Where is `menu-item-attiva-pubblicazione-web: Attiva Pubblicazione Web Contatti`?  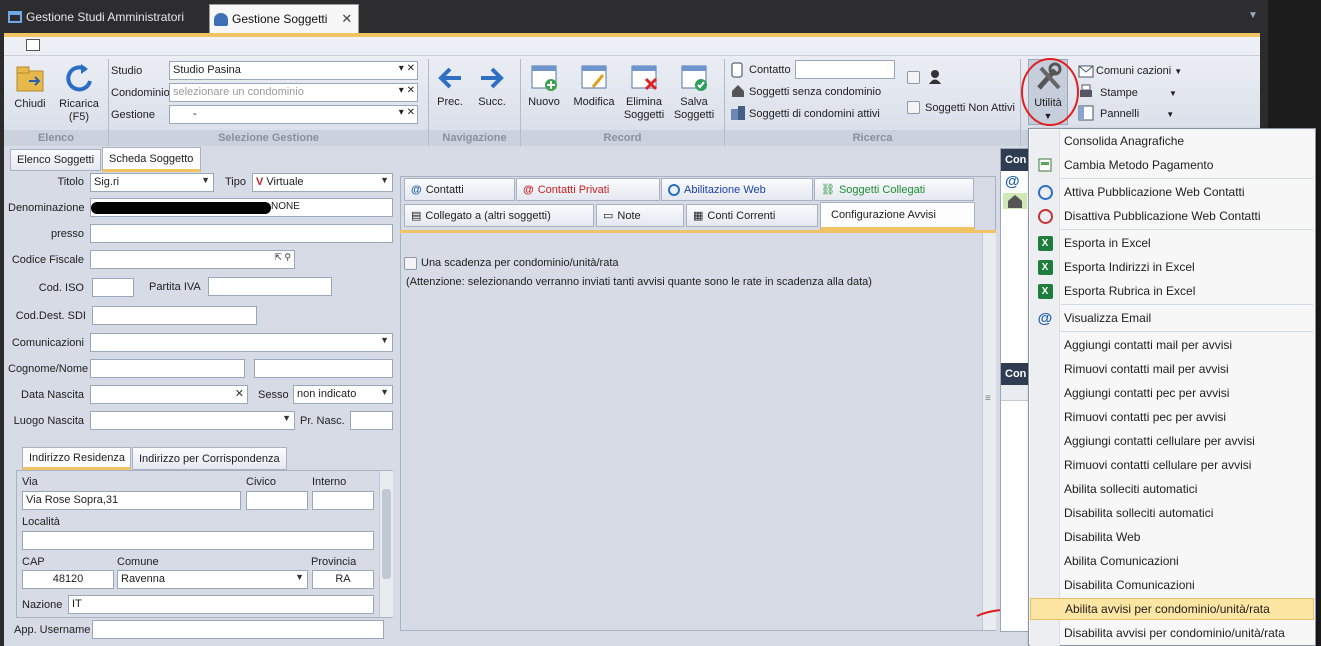 menu-item-attiva-pubblicazione-web: Attiva Pubblicazione Web Contatti is located at coordinates (1172, 192).